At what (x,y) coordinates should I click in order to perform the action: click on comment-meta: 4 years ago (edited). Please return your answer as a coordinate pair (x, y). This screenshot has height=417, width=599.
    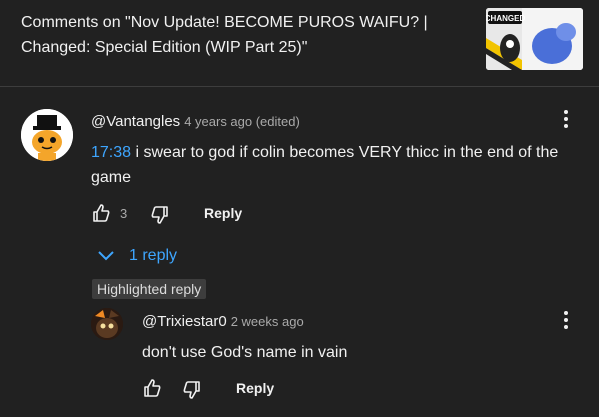
    Looking at the image, I should click on (242, 121).